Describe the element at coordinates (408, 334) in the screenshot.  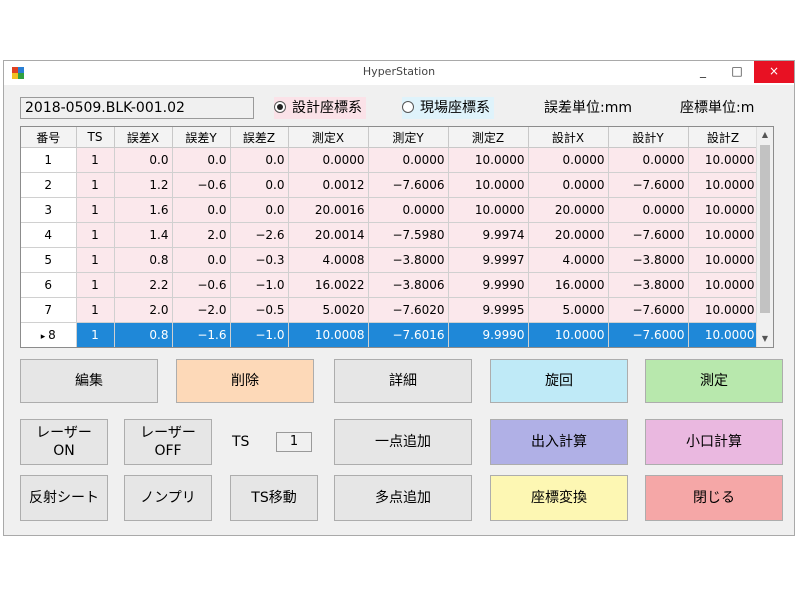
I see `table-cell: −7.6016` at that location.